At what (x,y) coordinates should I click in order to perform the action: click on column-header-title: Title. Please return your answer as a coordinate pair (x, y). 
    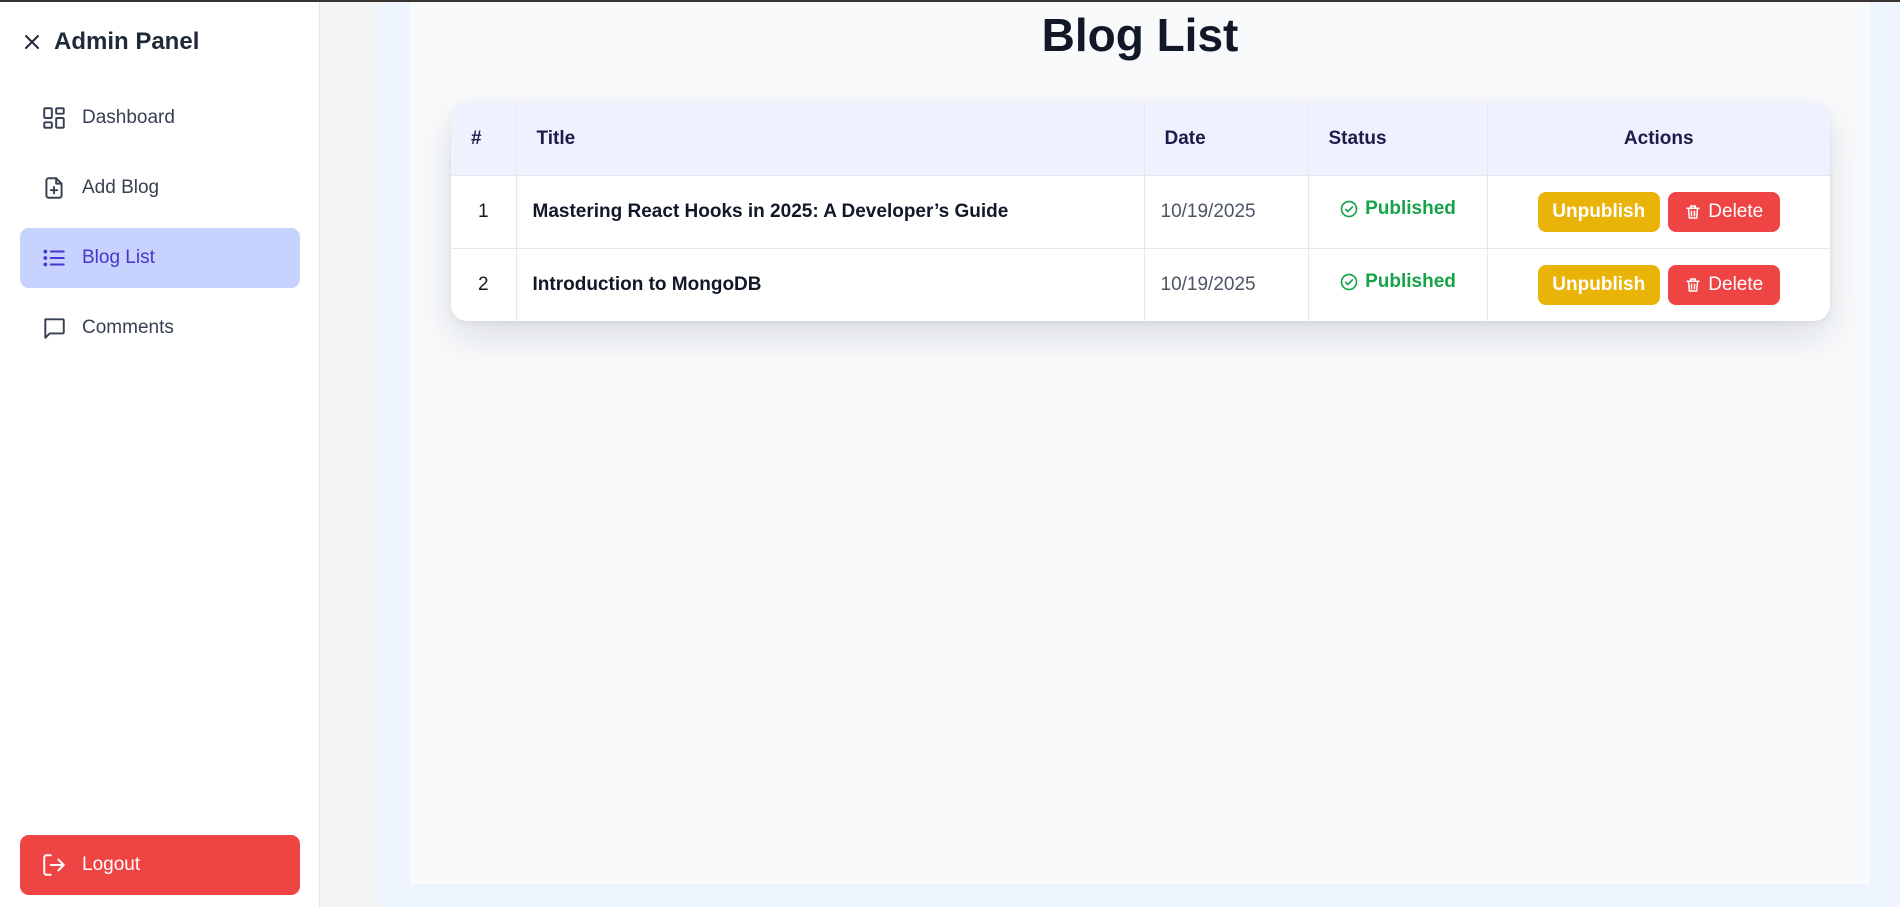
    Looking at the image, I should click on (830, 139).